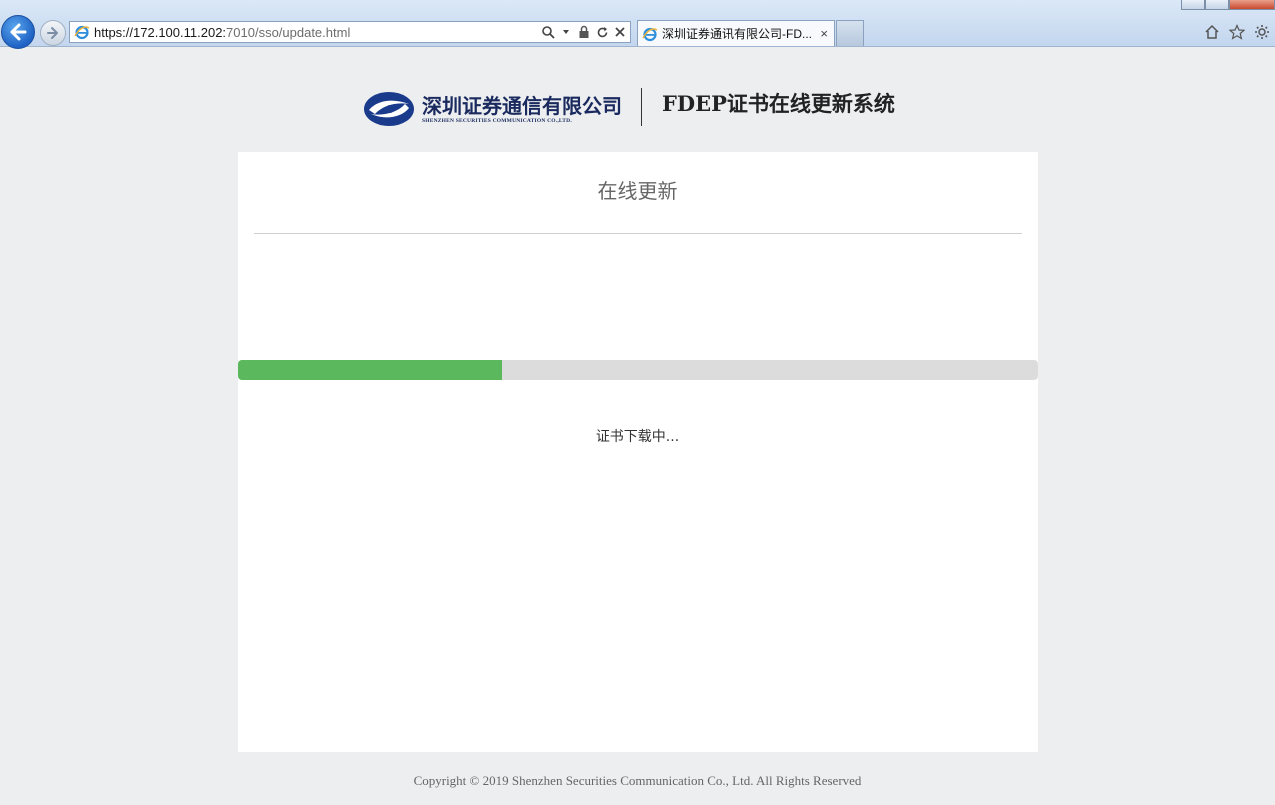  Describe the element at coordinates (637, 191) in the screenshot. I see `page-title: 在线更新` at that location.